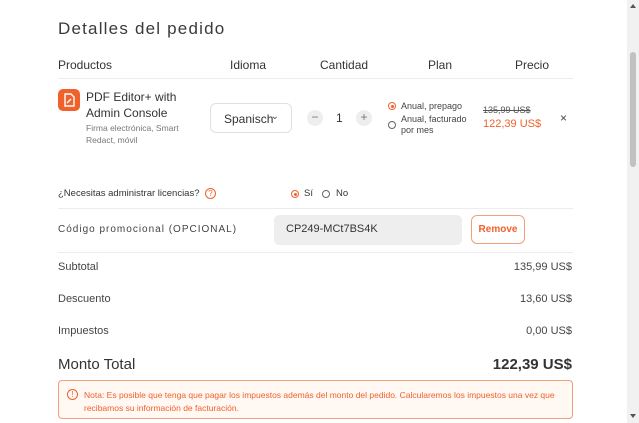  What do you see at coordinates (148, 229) in the screenshot?
I see `promo-code-label: Código promocional (OPCIONAL)` at bounding box center [148, 229].